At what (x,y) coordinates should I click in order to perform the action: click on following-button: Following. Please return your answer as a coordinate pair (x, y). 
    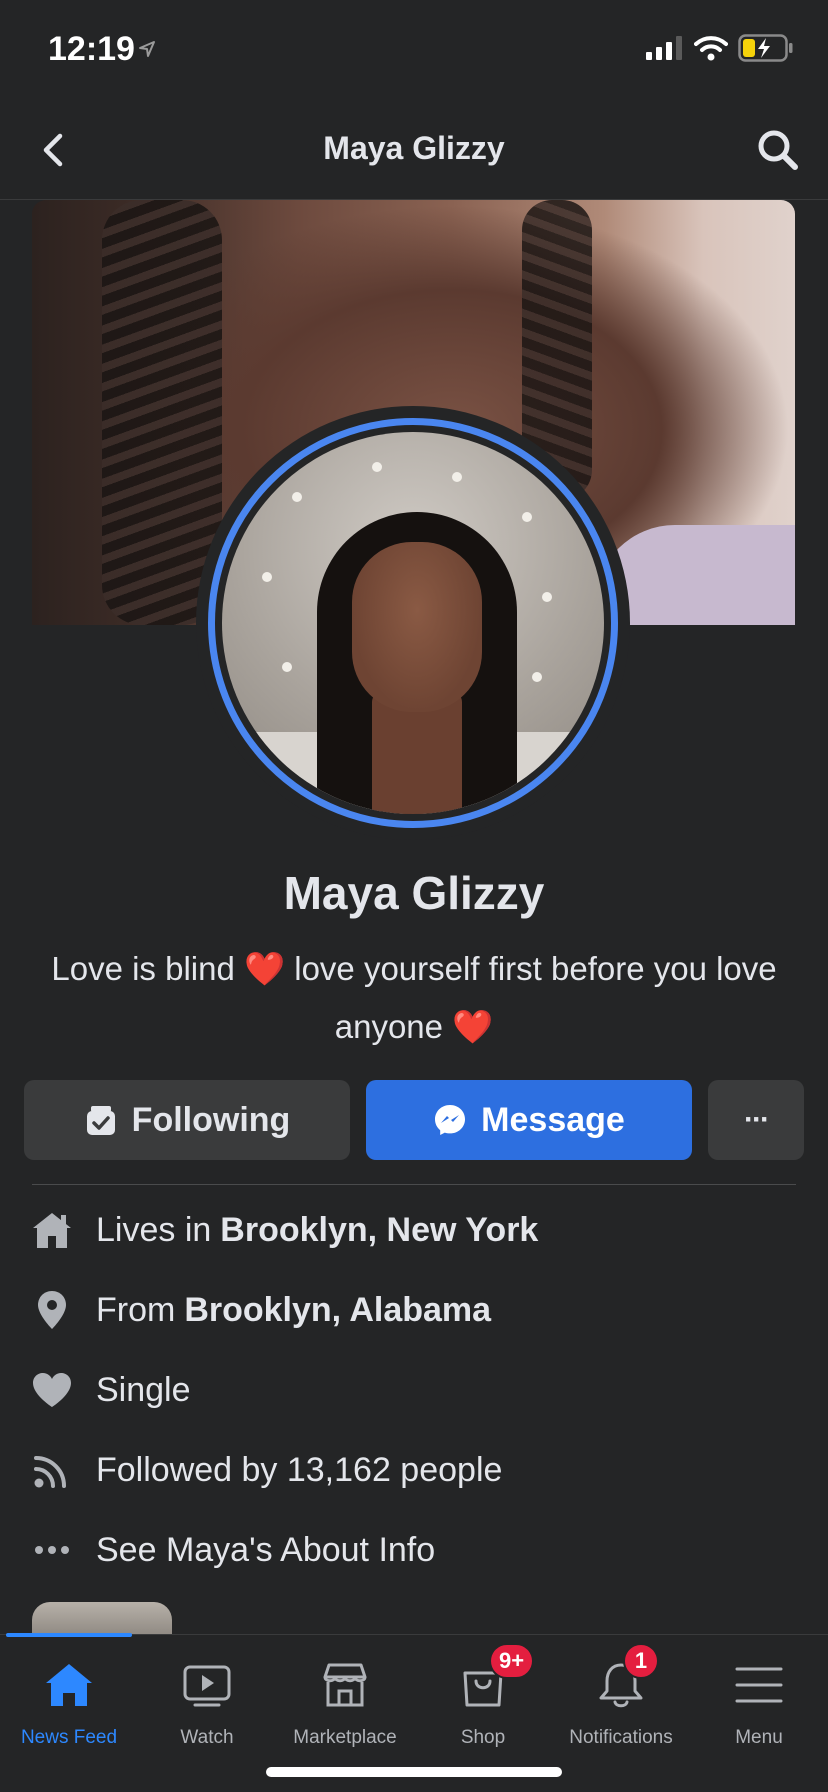
    Looking at the image, I should click on (187, 1120).